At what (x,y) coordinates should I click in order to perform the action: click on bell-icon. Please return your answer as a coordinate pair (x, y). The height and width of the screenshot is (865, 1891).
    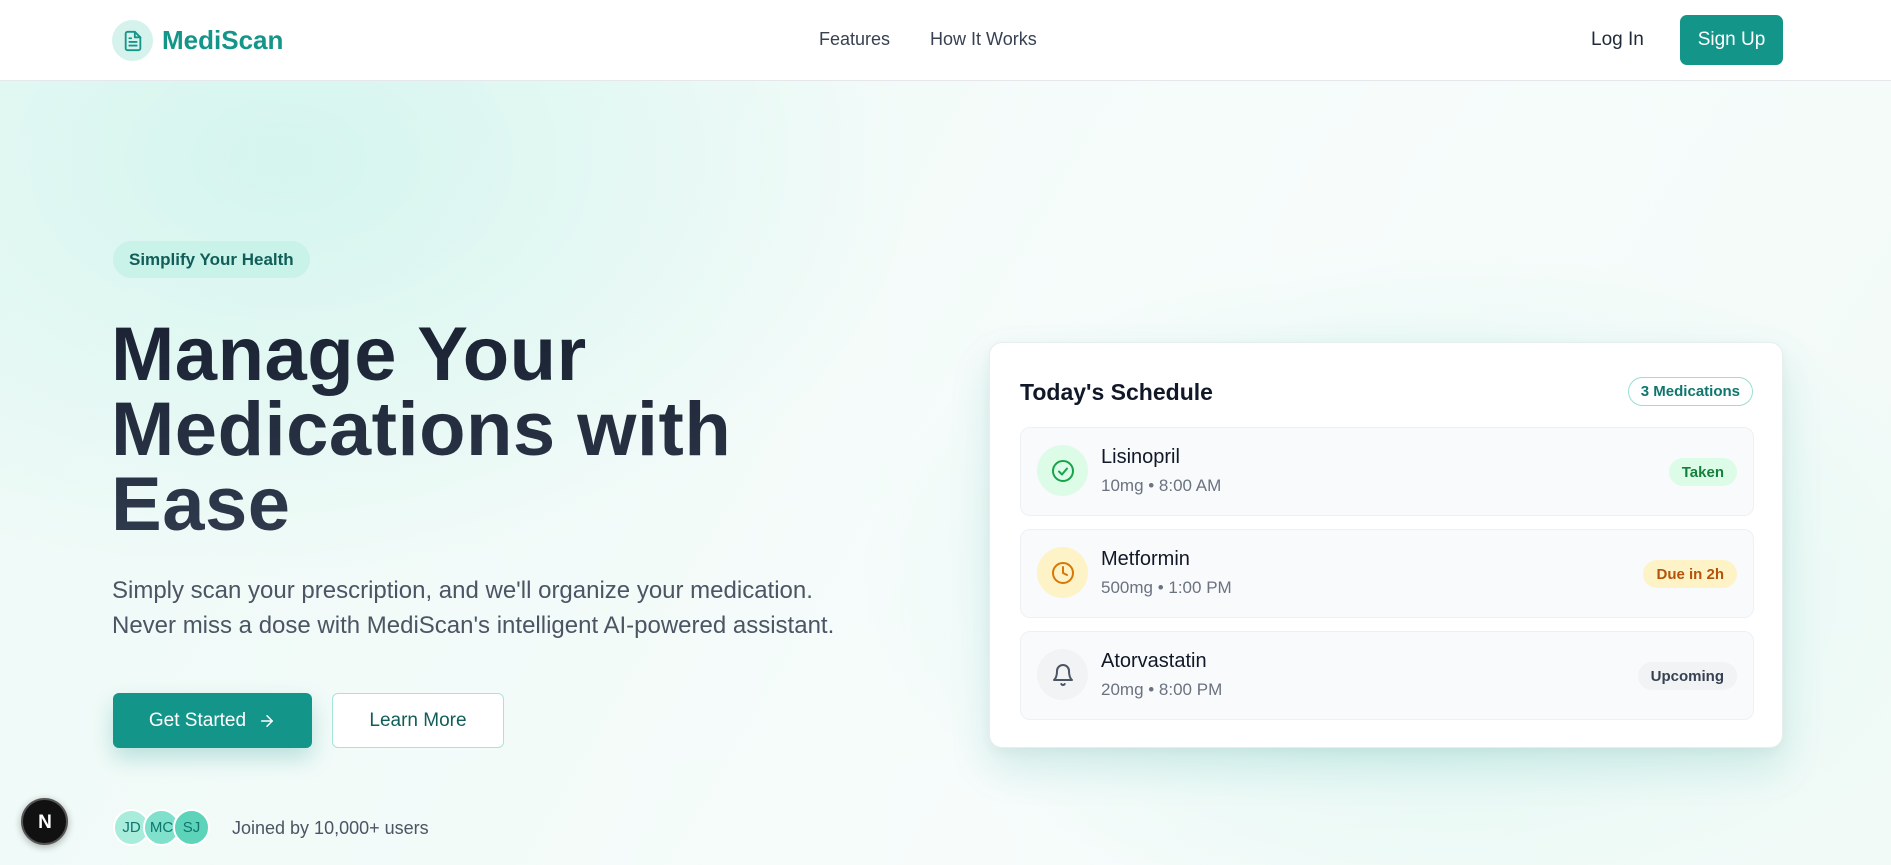
    Looking at the image, I should click on (1062, 674).